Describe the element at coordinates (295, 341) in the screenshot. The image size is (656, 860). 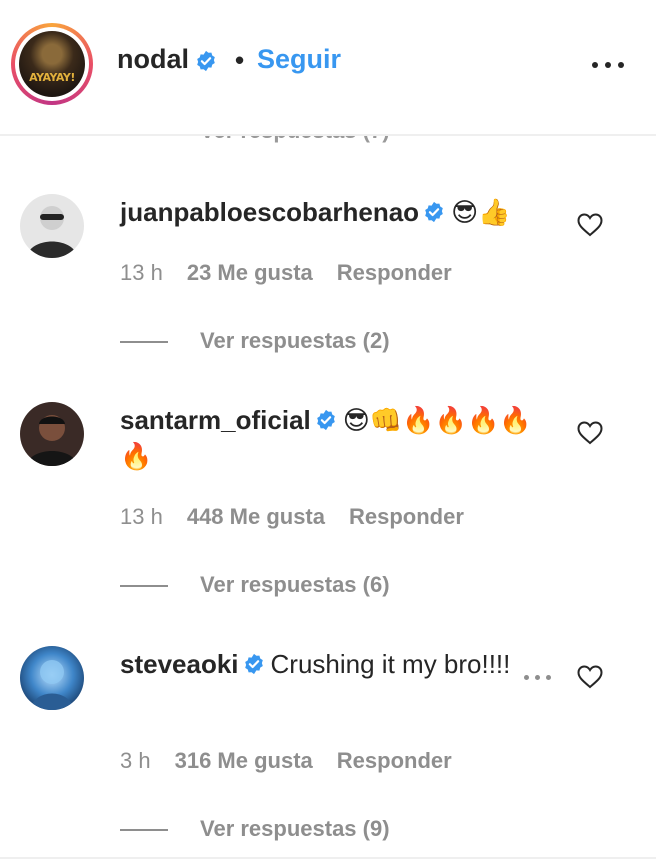
I see `view-replies-label: Ver respuestas (2)` at that location.